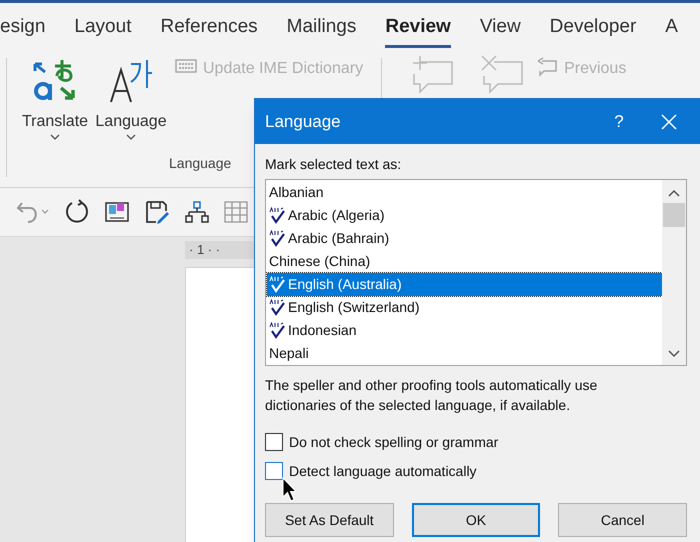 The image size is (700, 542). What do you see at coordinates (23, 30) in the screenshot?
I see `ribbon-tab: esign` at bounding box center [23, 30].